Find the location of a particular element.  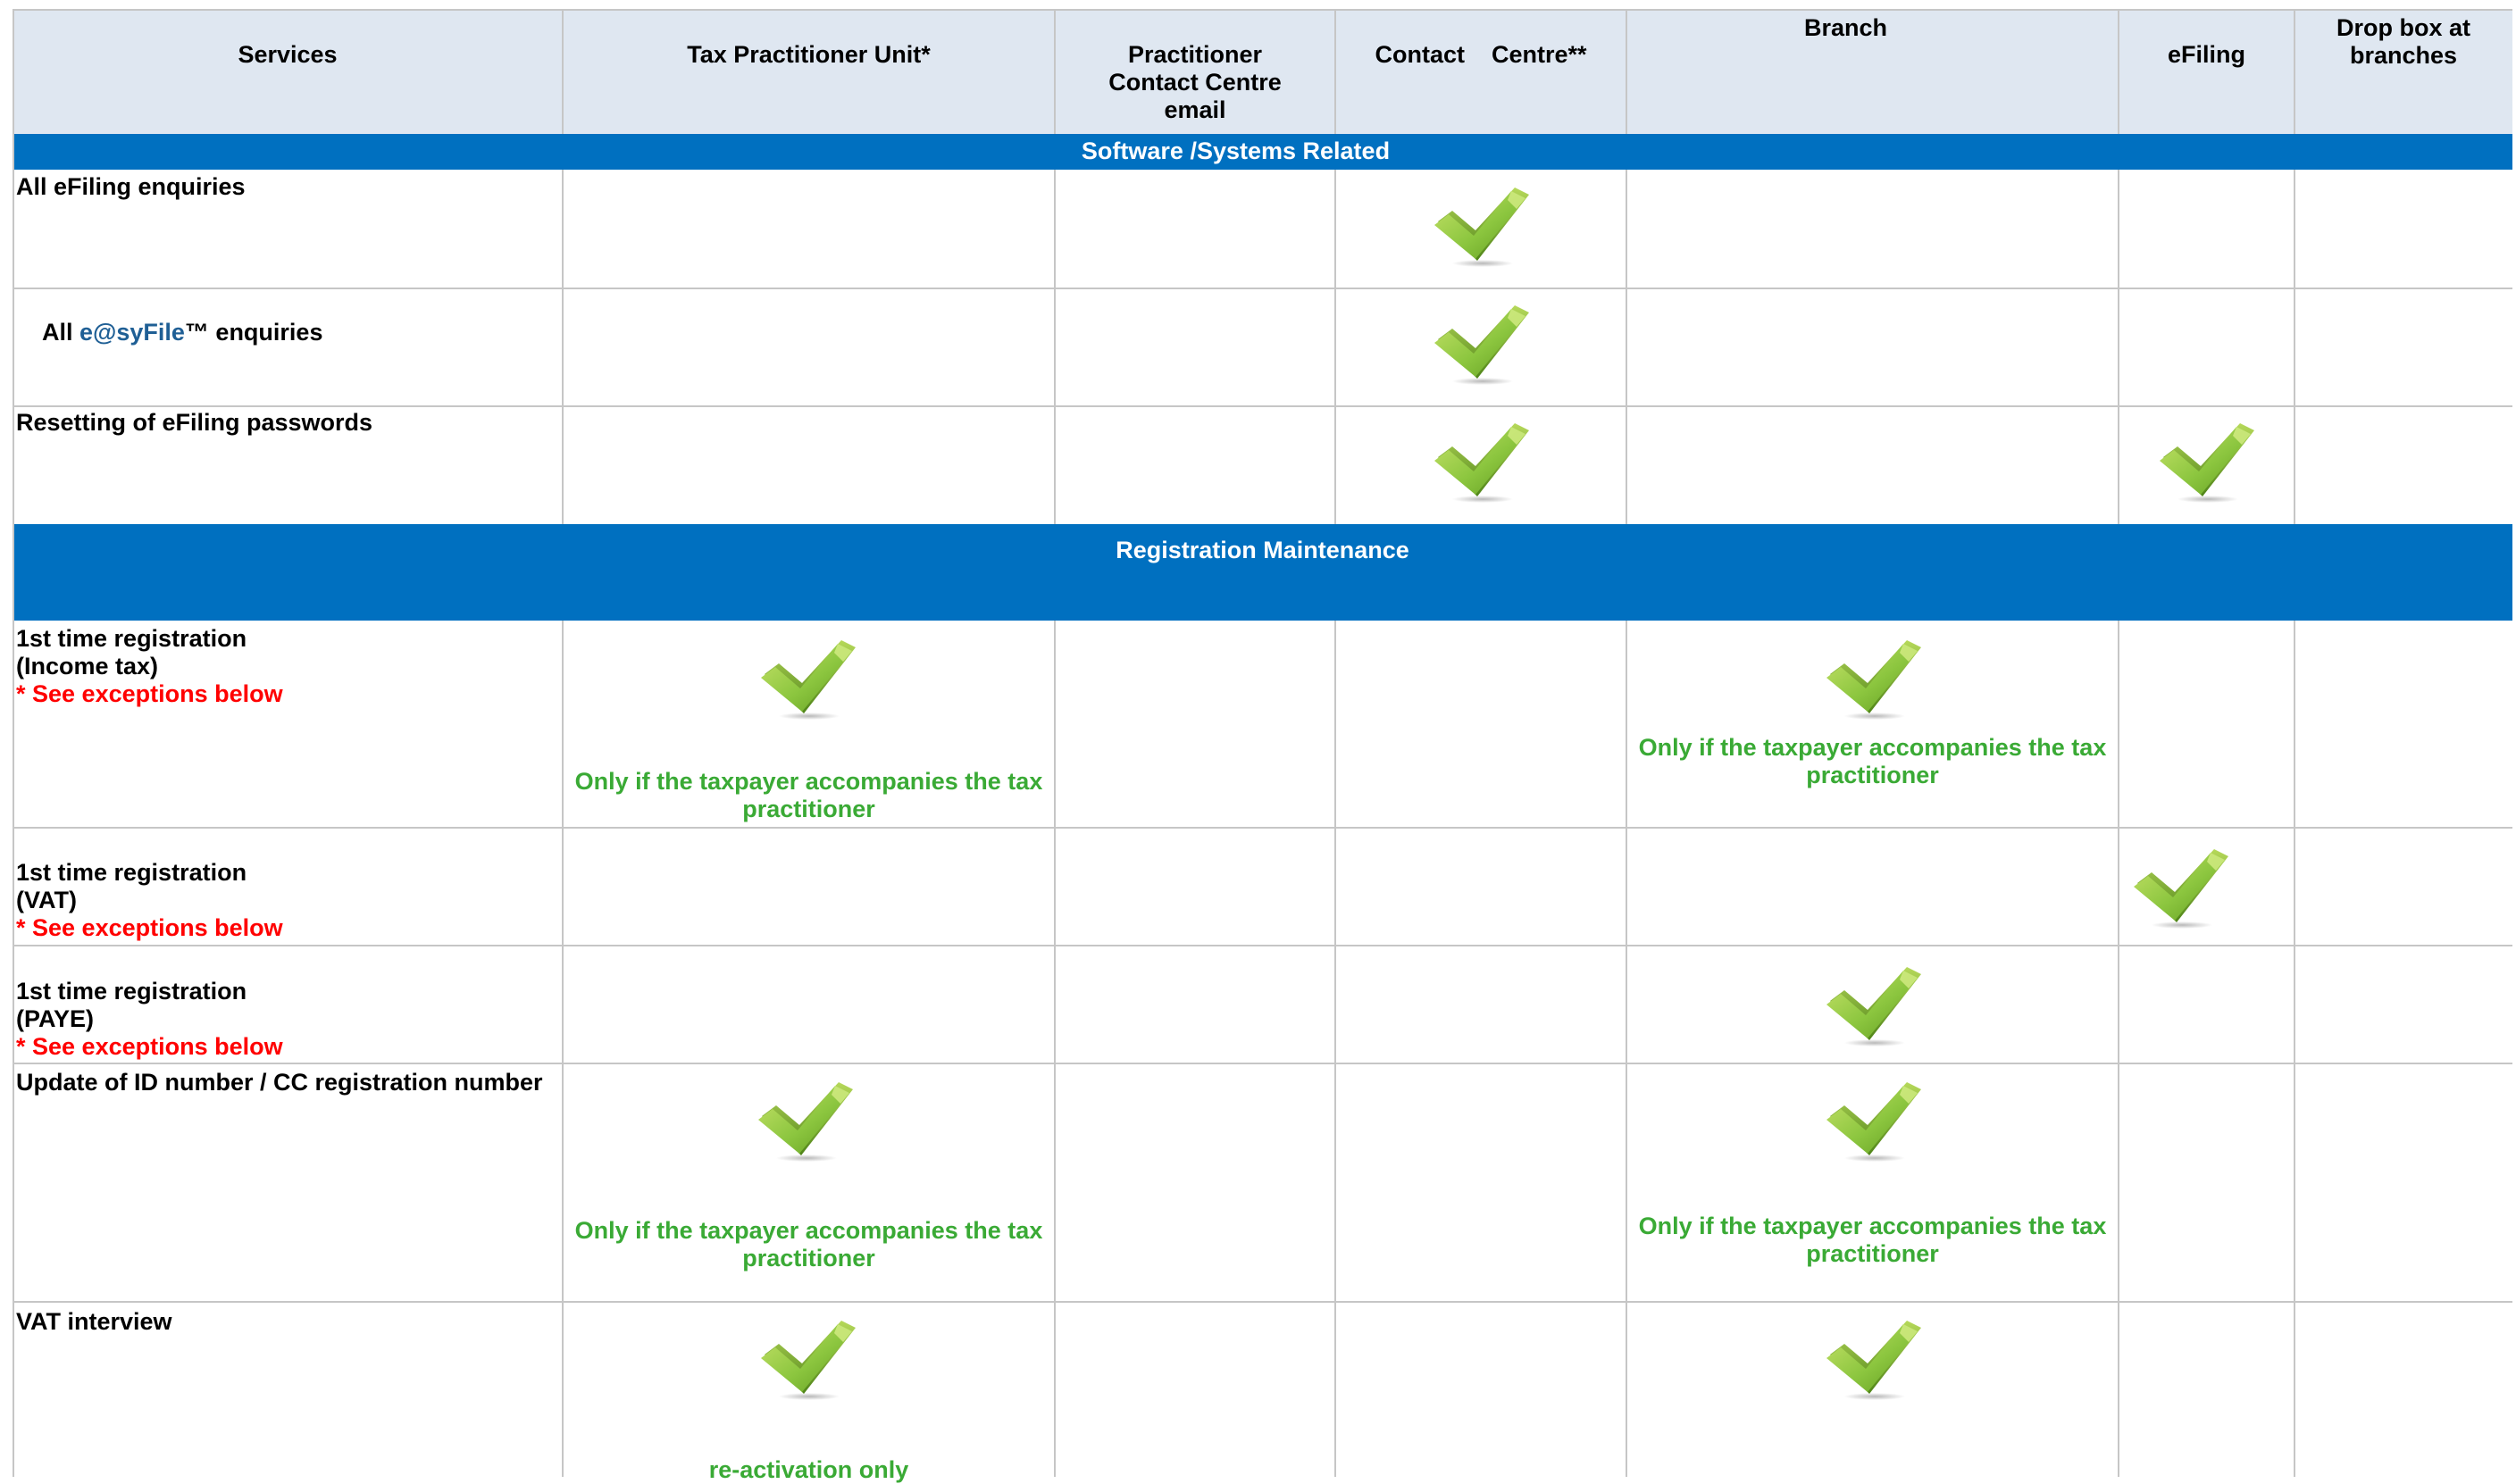

col-header-drop-box: Drop box at branches is located at coordinates (2403, 71).